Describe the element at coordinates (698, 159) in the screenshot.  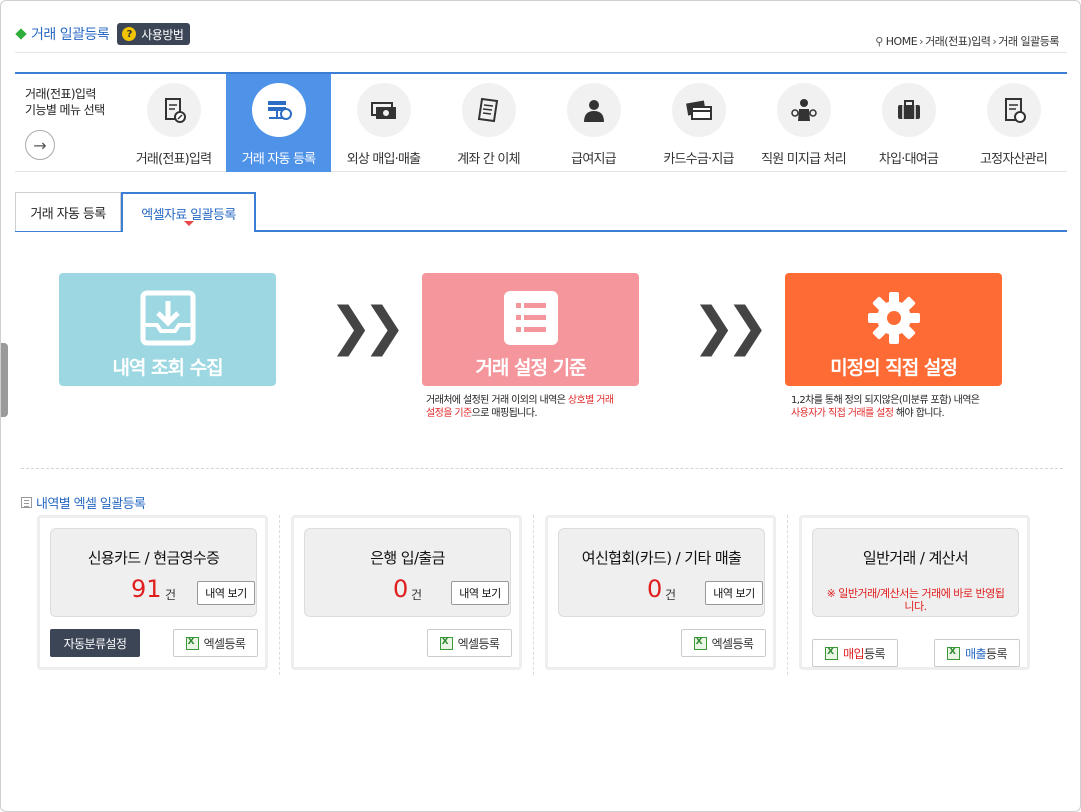
I see `menu-item-label: 카드수금·지급` at that location.